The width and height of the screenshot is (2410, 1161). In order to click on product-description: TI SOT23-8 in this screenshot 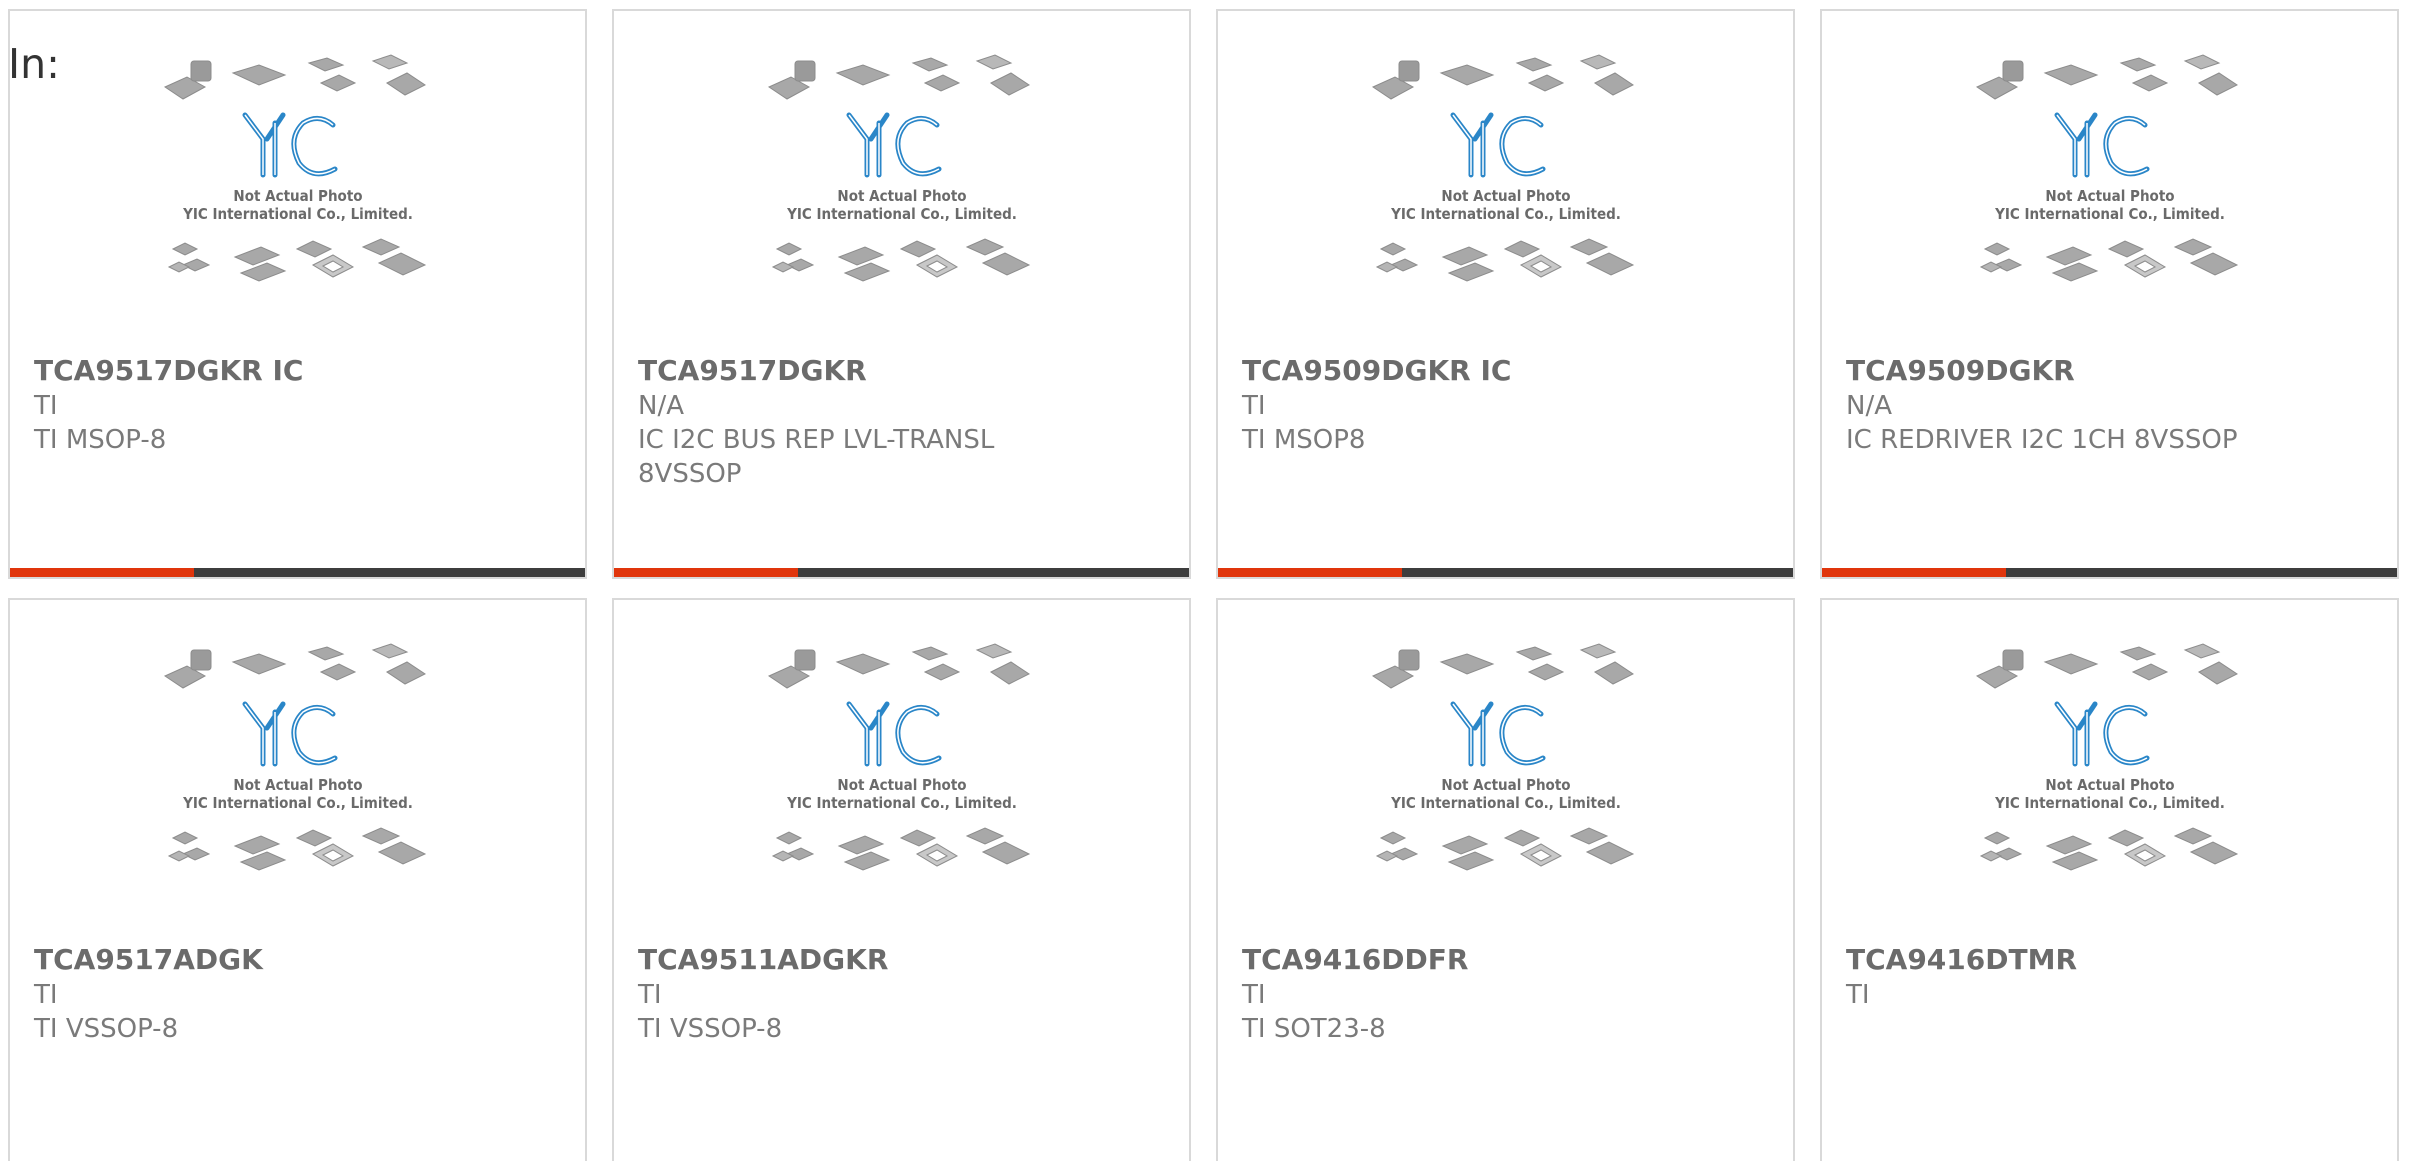, I will do `click(1314, 1029)`.